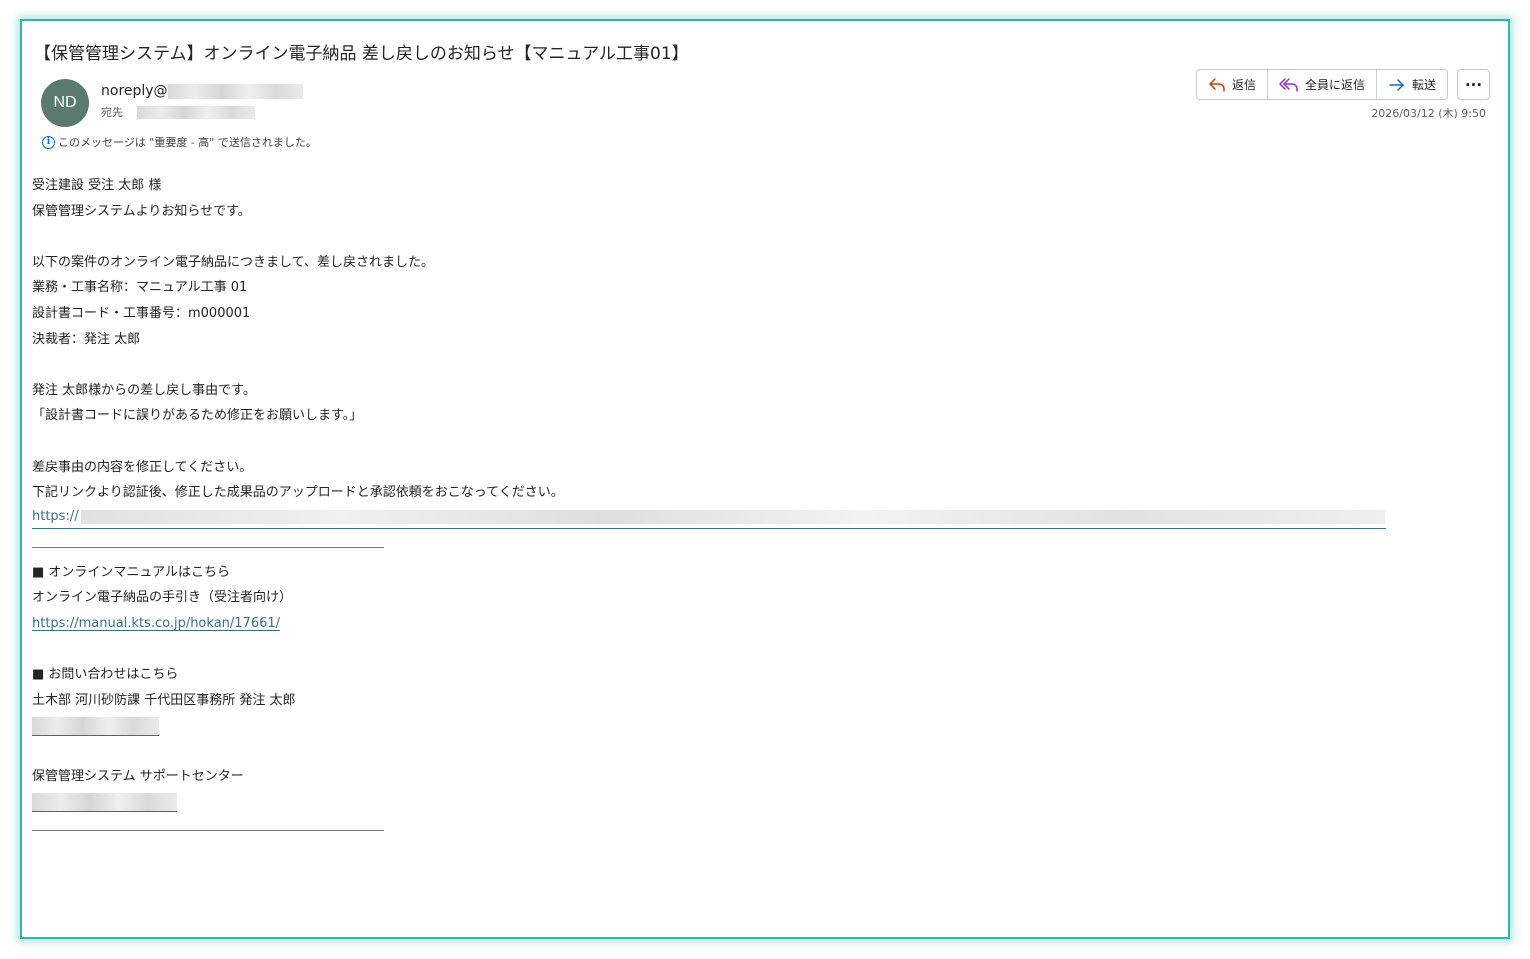 The image size is (1530, 959). Describe the element at coordinates (1244, 85) in the screenshot. I see `reply-label: 返信` at that location.